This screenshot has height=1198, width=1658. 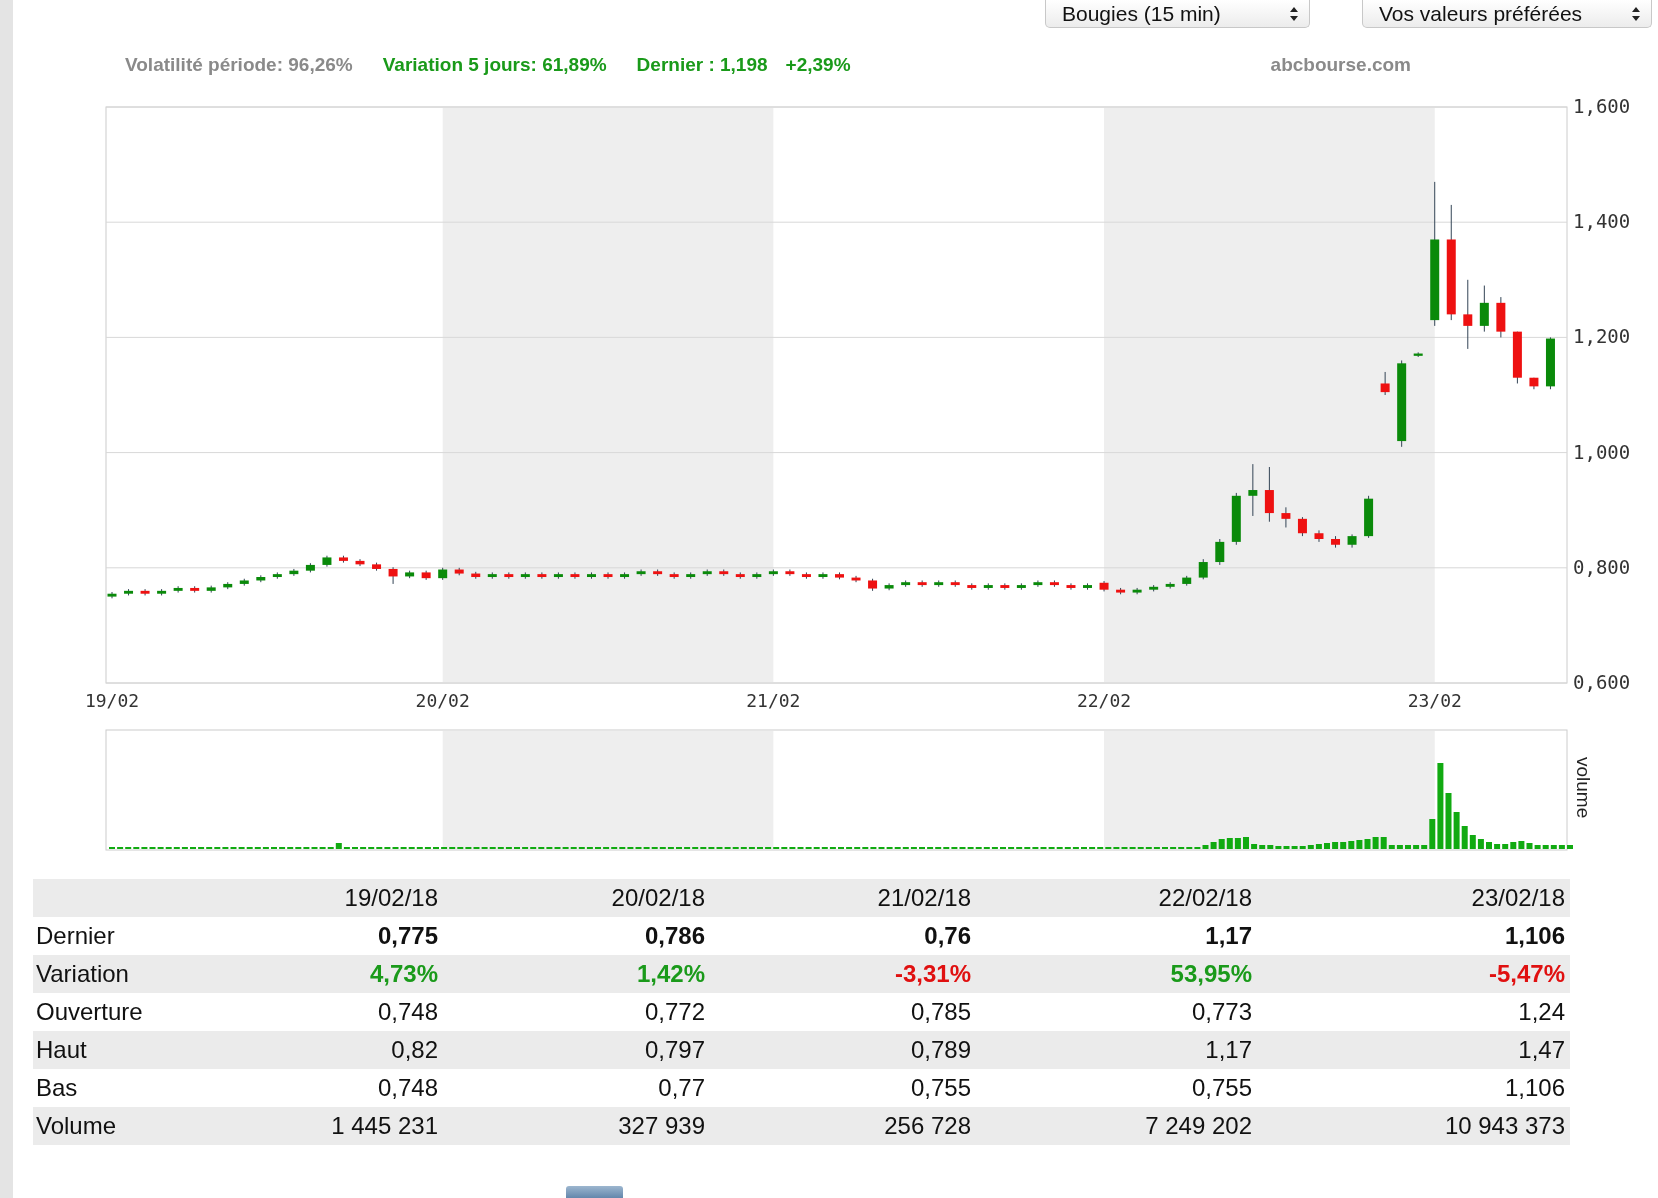 What do you see at coordinates (1434, 700) in the screenshot?
I see `axis-label: 23/02` at bounding box center [1434, 700].